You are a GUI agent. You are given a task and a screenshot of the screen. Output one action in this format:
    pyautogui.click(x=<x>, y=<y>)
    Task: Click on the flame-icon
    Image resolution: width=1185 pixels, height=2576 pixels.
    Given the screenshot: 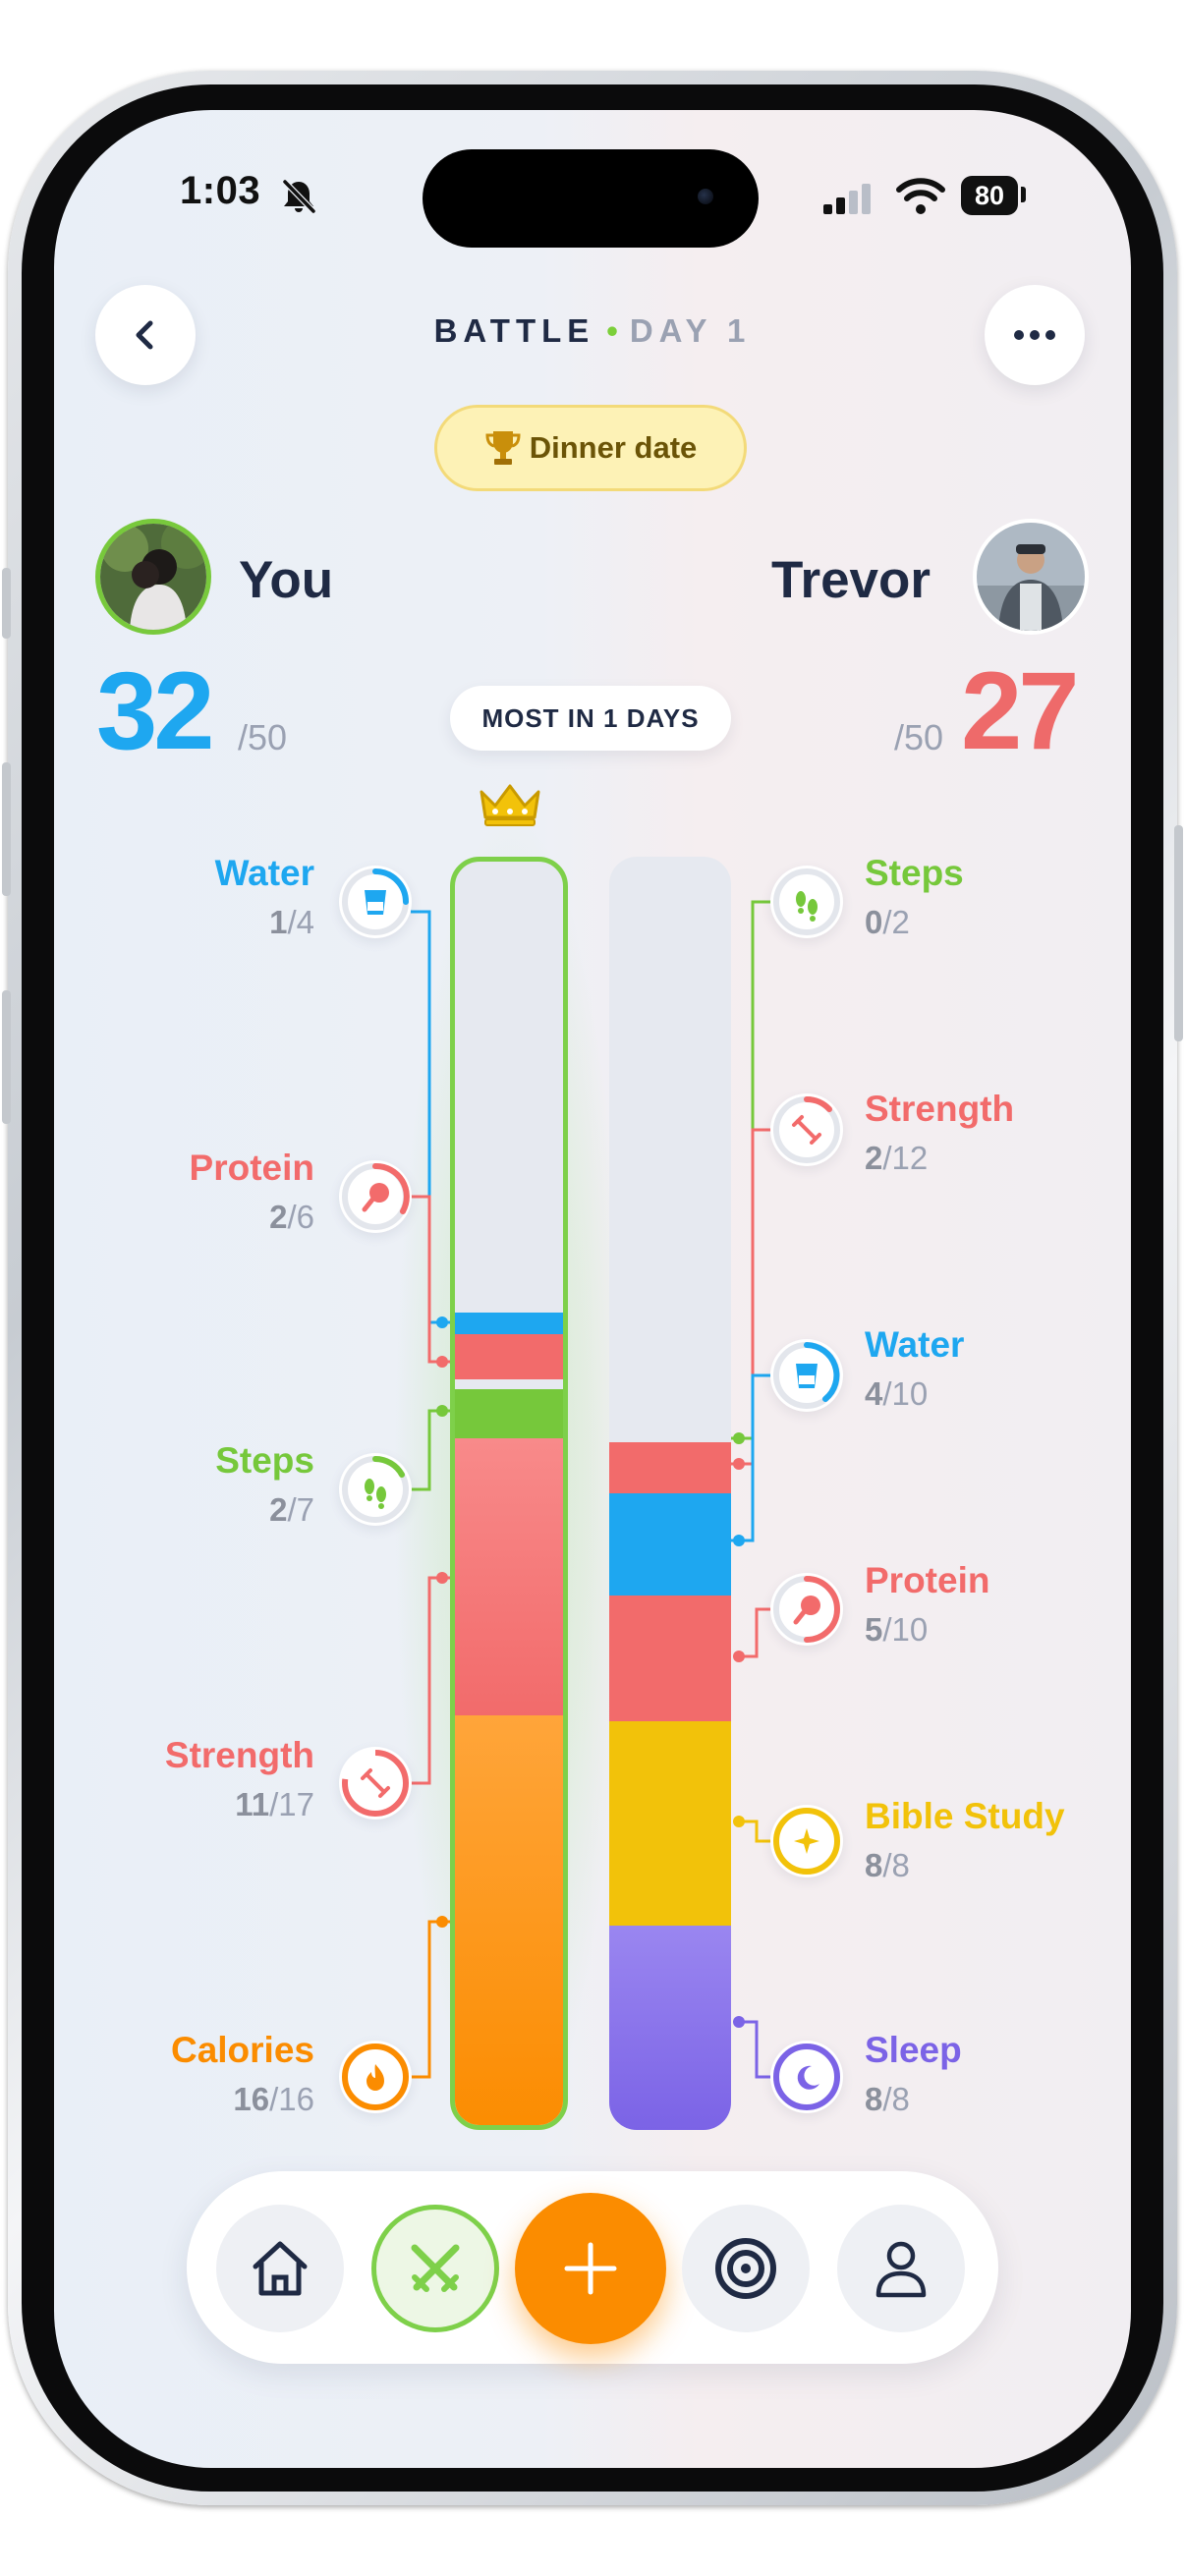 What is the action you would take?
    pyautogui.click(x=376, y=2077)
    